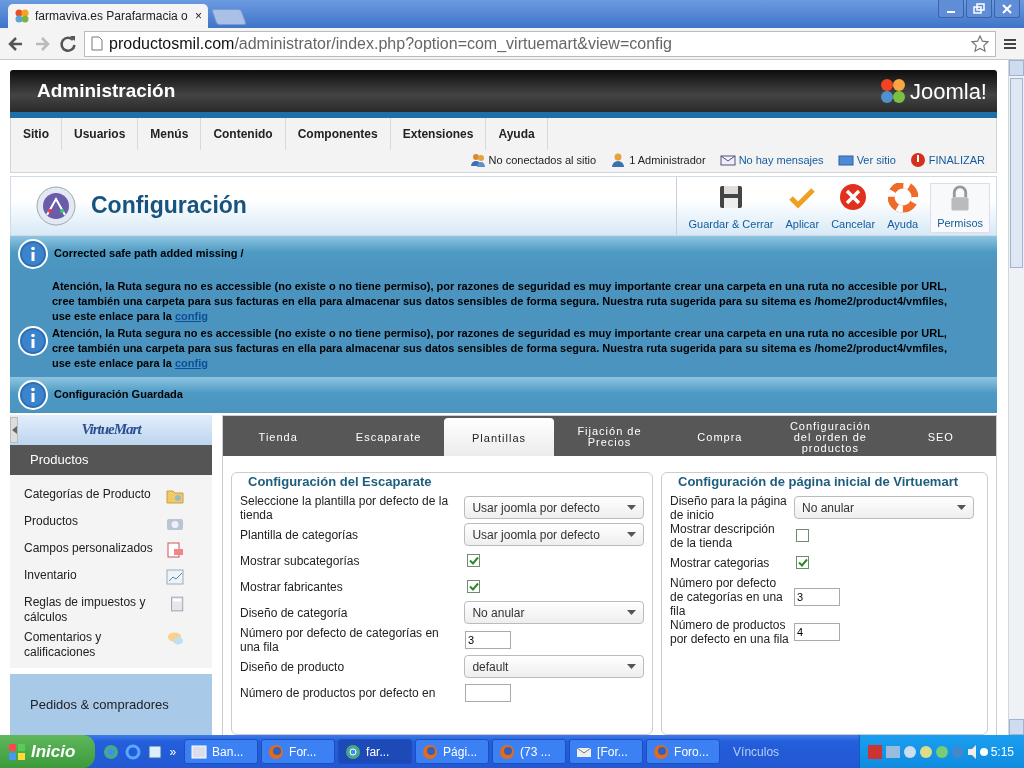 This screenshot has height=768, width=1024. What do you see at coordinates (36, 134) in the screenshot?
I see `menu-item: Sitio` at bounding box center [36, 134].